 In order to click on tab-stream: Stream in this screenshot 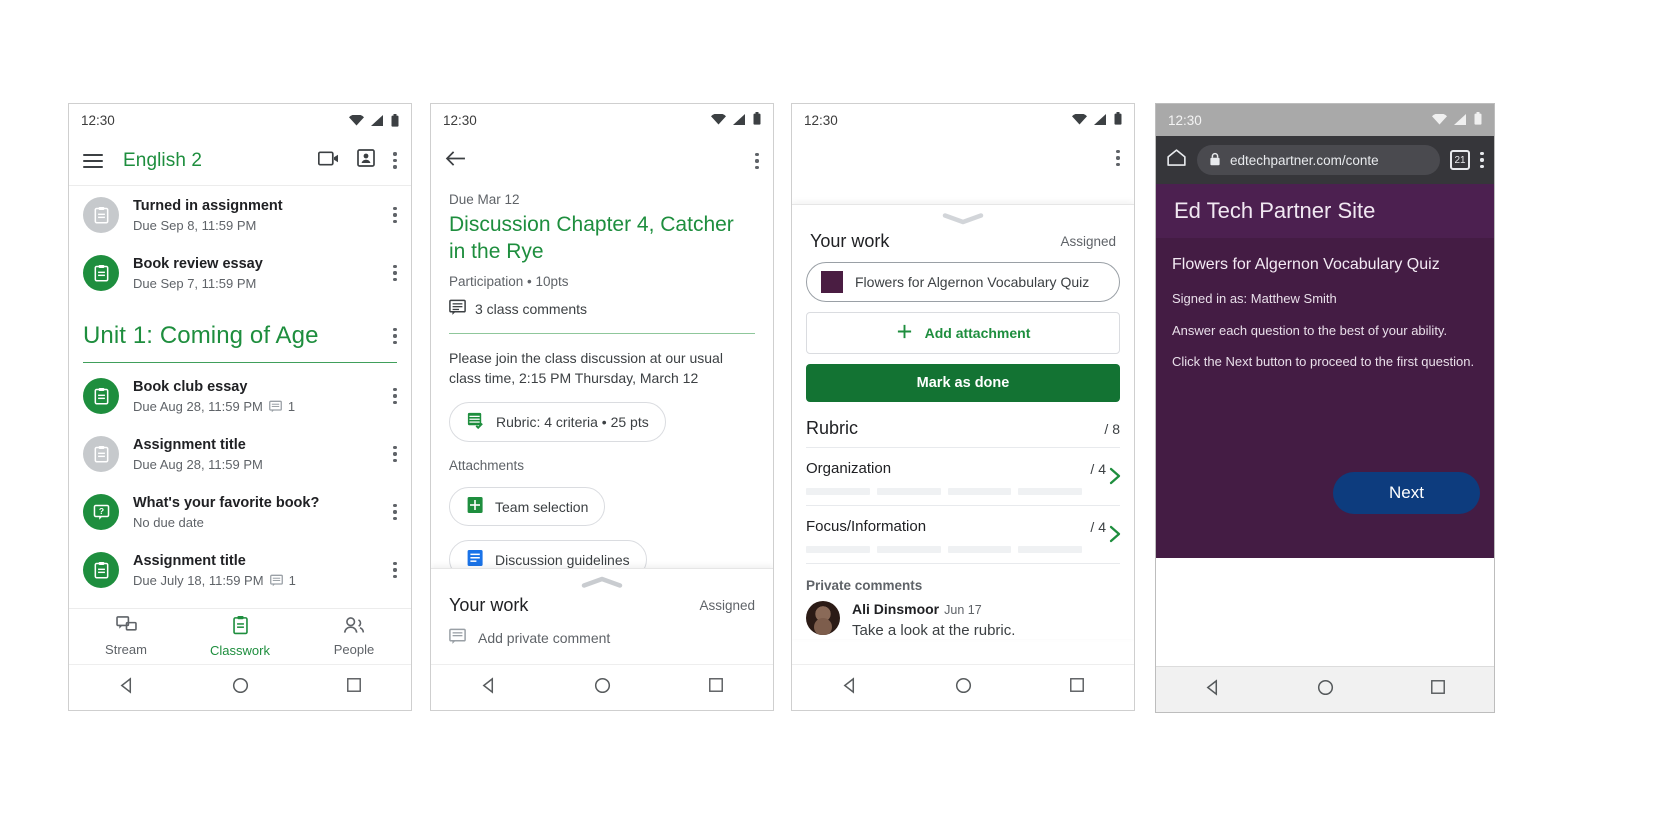, I will do `click(126, 636)`.